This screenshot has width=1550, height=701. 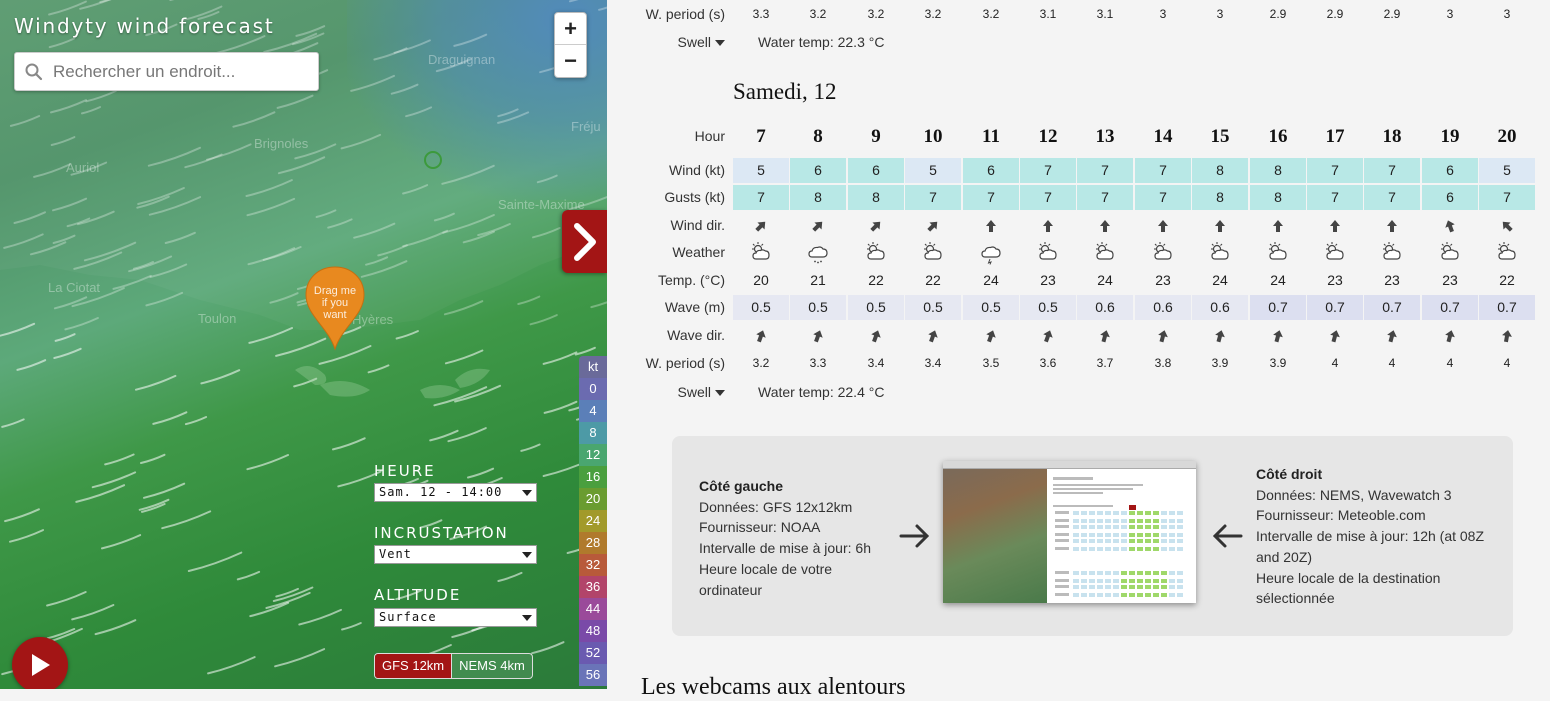 I want to click on pin-text: Drag me if you want, so click(x=335, y=303).